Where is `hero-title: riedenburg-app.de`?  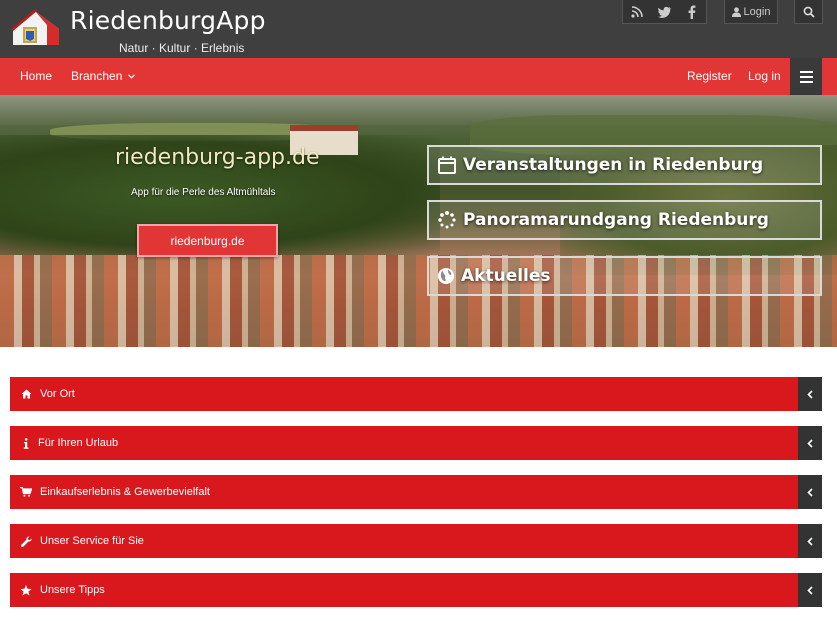 hero-title: riedenburg-app.de is located at coordinates (217, 157).